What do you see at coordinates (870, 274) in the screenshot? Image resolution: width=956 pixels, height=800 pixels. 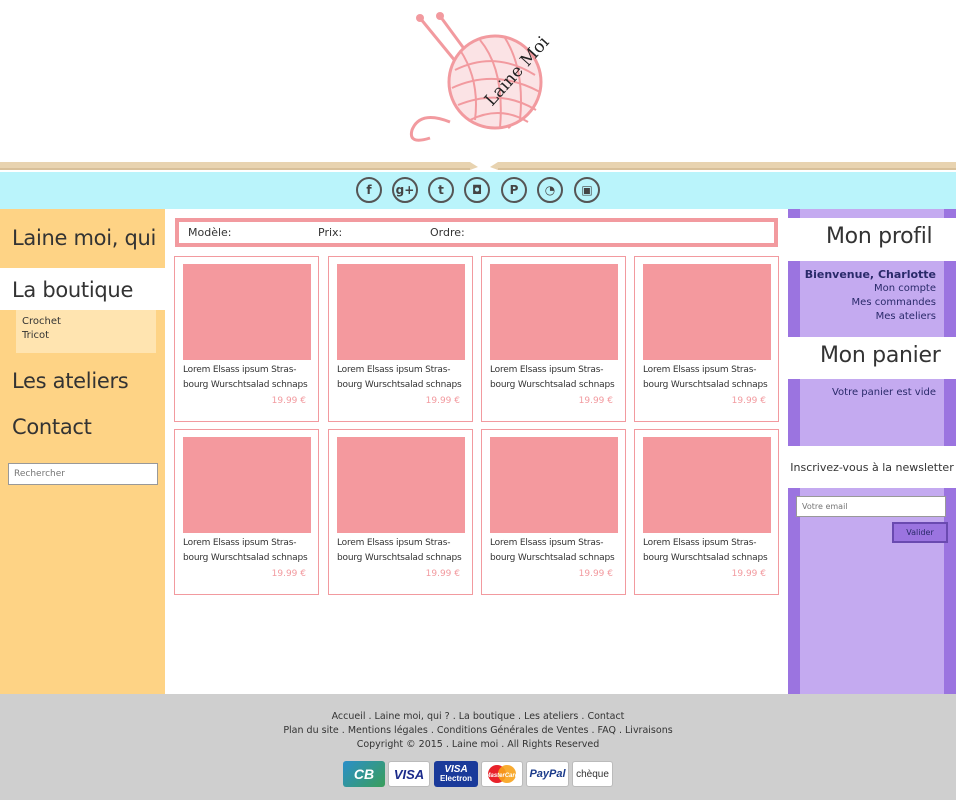 I see `profile-welcome: Bienvenue, Charlotte` at bounding box center [870, 274].